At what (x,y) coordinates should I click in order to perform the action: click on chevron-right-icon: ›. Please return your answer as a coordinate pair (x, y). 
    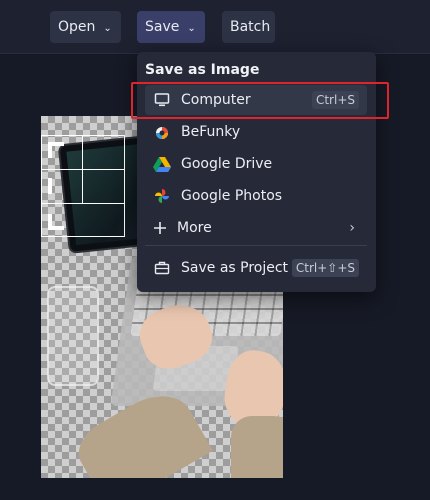
    Looking at the image, I should click on (352, 228).